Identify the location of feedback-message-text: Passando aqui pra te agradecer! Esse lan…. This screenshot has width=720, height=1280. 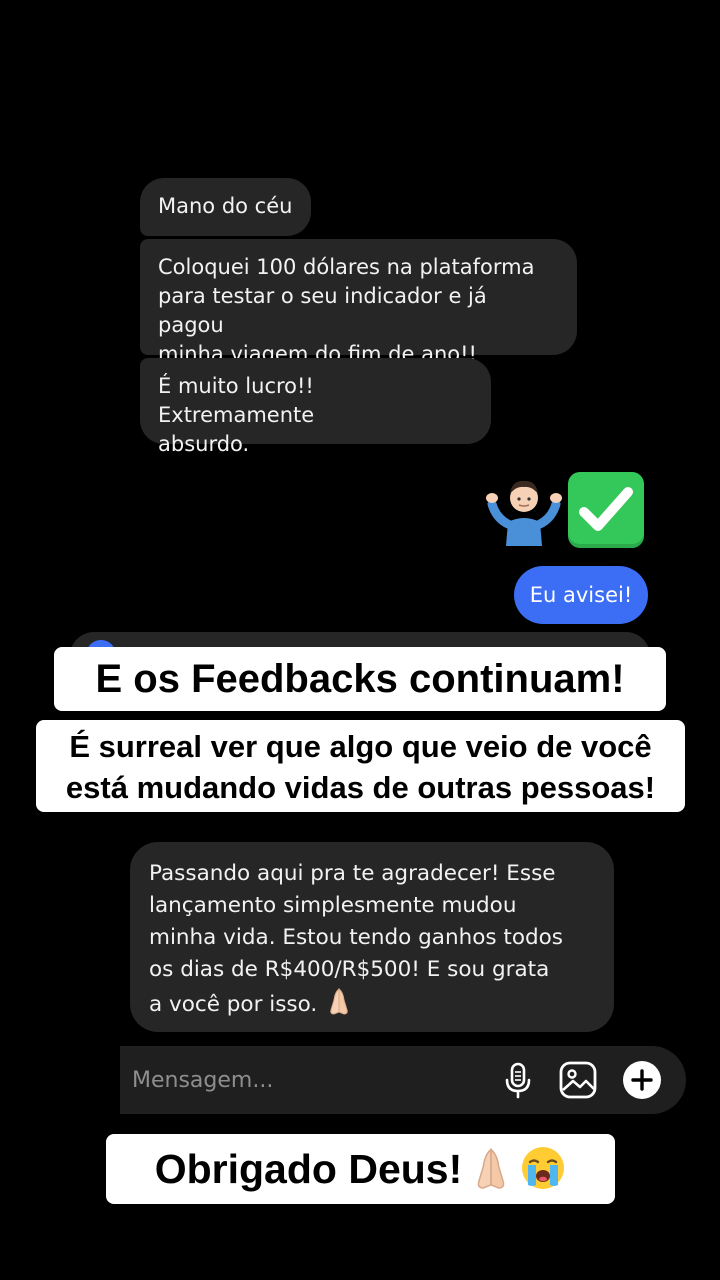
(356, 939).